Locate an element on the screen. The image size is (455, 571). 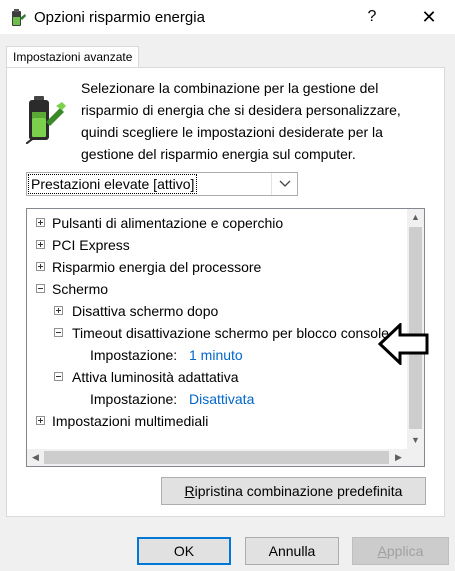
apply-button: Applica is located at coordinates (400, 551).